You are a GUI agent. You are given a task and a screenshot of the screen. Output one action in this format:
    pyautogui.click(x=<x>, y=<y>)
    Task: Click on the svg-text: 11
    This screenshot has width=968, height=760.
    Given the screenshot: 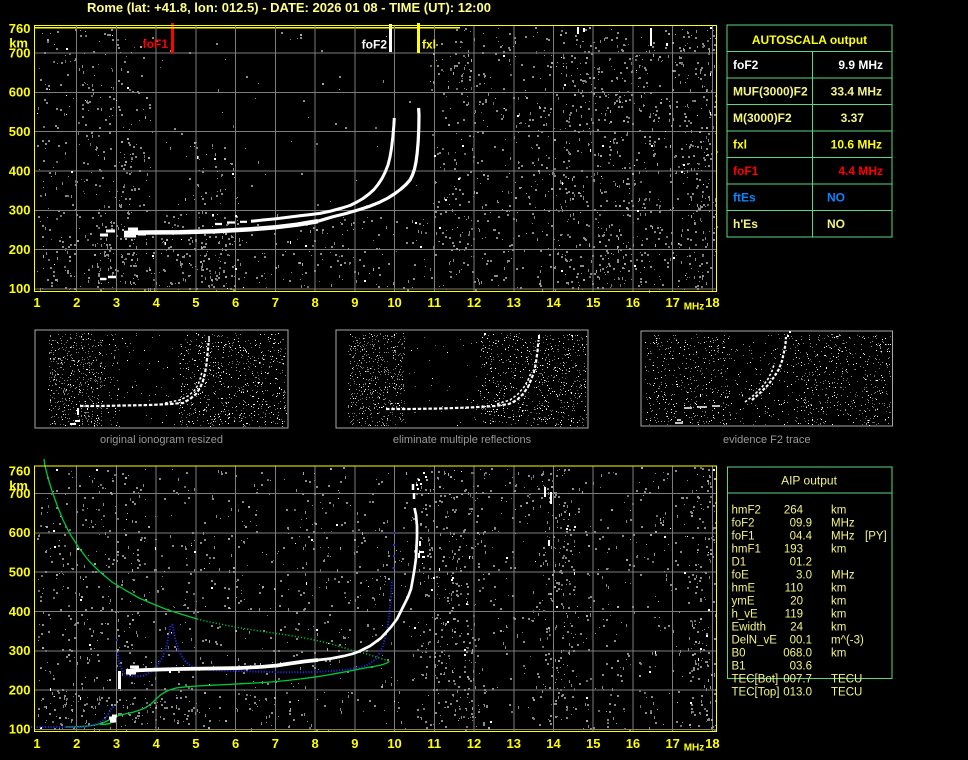 What is the action you would take?
    pyautogui.click(x=434, y=743)
    